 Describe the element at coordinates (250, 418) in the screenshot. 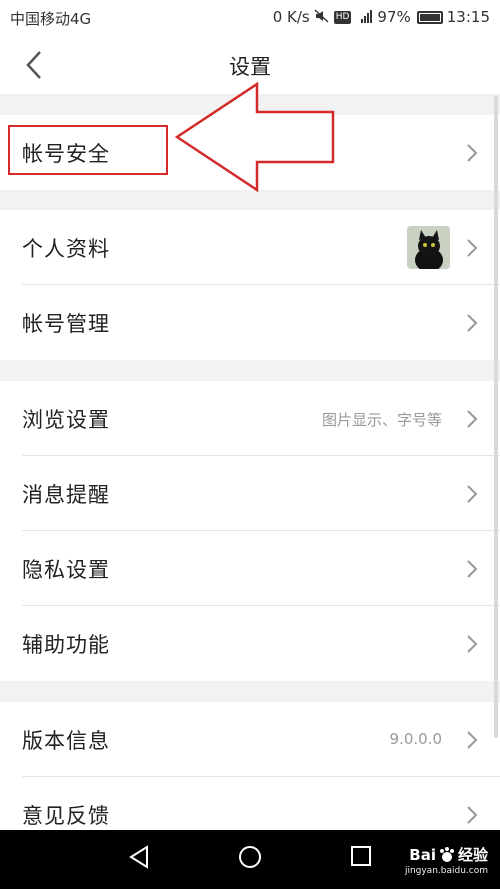

I see `settings-row-browse: 浏览设置 图片显示、字号等` at that location.